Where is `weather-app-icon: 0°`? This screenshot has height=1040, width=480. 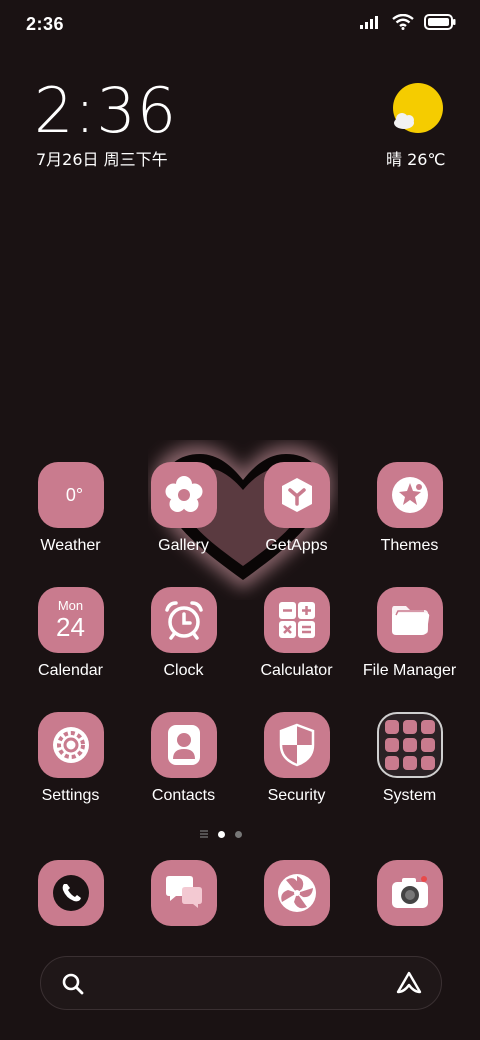 weather-app-icon: 0° is located at coordinates (70, 495).